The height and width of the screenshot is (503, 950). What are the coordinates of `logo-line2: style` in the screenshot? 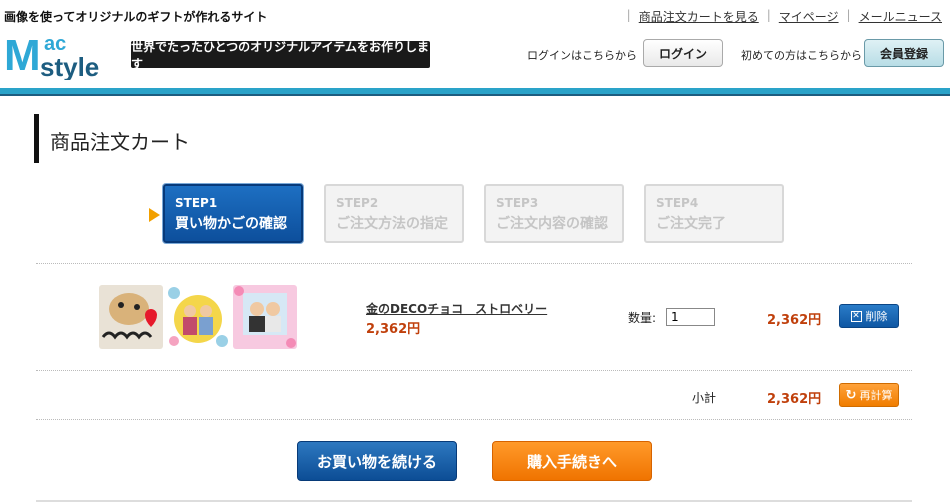 It's located at (69, 66).